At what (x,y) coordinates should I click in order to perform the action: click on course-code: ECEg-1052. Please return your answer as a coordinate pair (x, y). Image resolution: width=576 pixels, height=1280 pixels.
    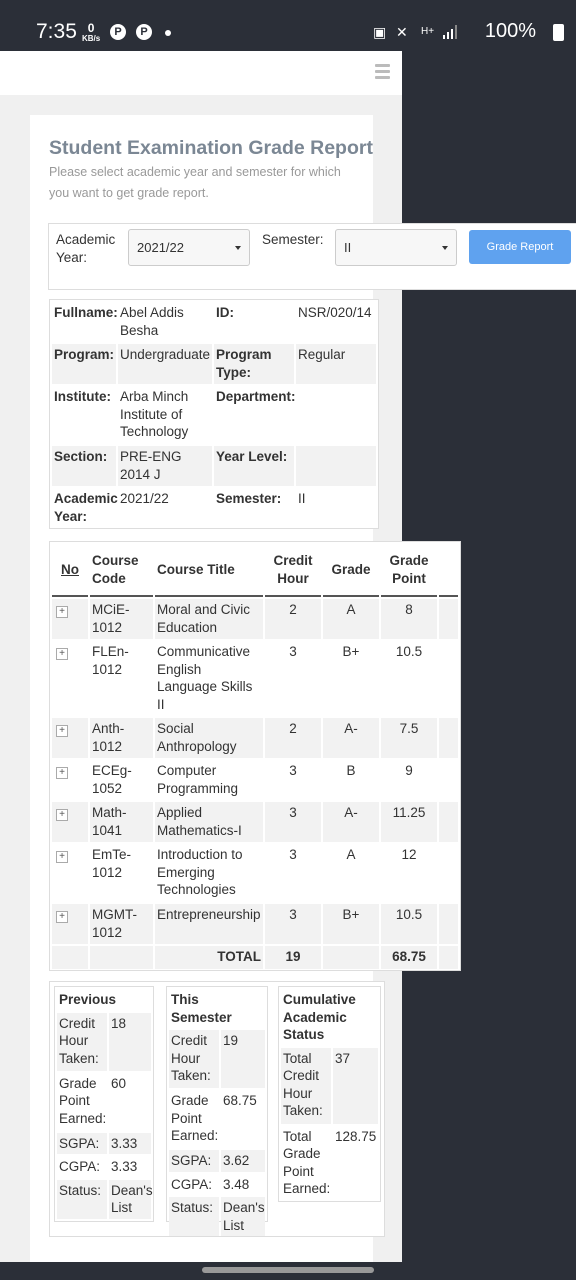
    Looking at the image, I should click on (112, 779).